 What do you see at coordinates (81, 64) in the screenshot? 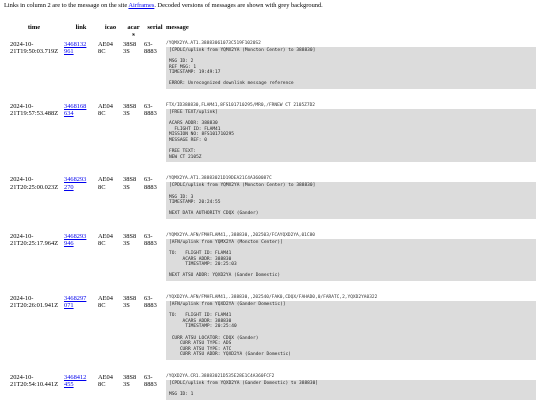
I see `cell-link: 3468132 961` at bounding box center [81, 64].